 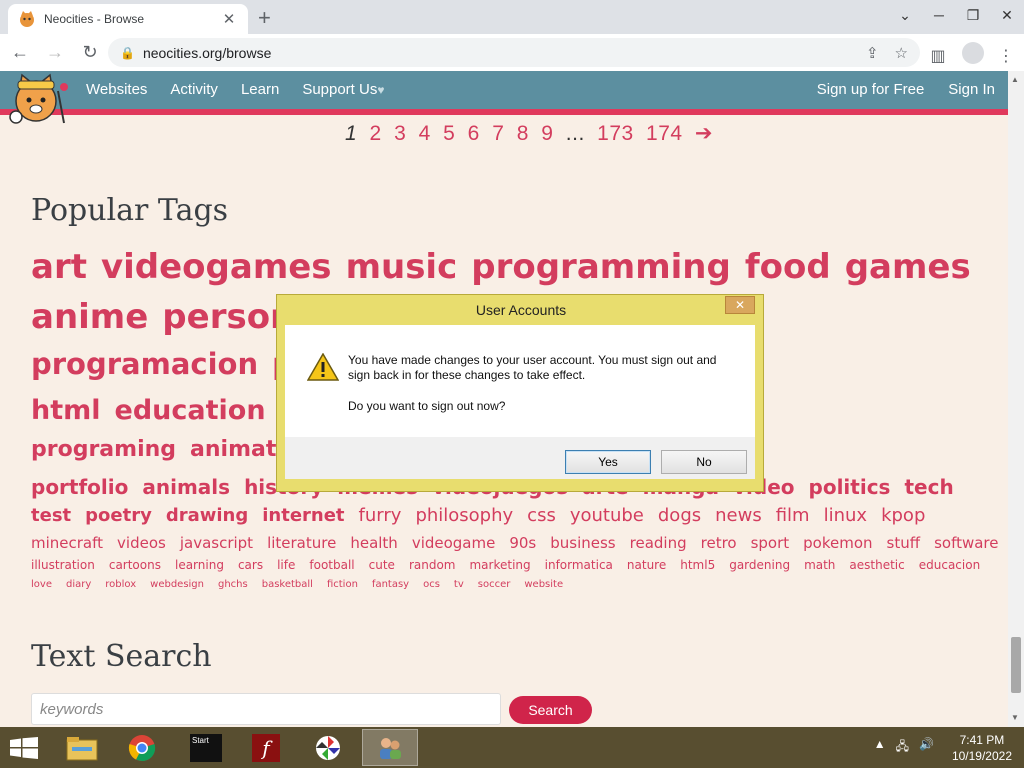 What do you see at coordinates (199, 565) in the screenshot?
I see `tag-link: learning` at bounding box center [199, 565].